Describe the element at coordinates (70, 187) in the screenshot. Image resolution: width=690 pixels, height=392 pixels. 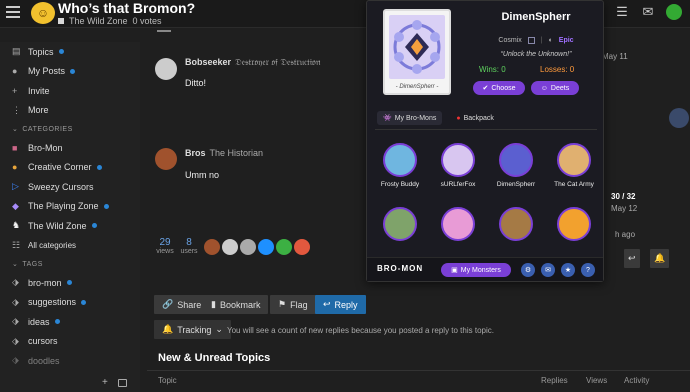
I see `sidebar-item-sweezy-cursors: ▷ Sweezy Cursors` at that location.